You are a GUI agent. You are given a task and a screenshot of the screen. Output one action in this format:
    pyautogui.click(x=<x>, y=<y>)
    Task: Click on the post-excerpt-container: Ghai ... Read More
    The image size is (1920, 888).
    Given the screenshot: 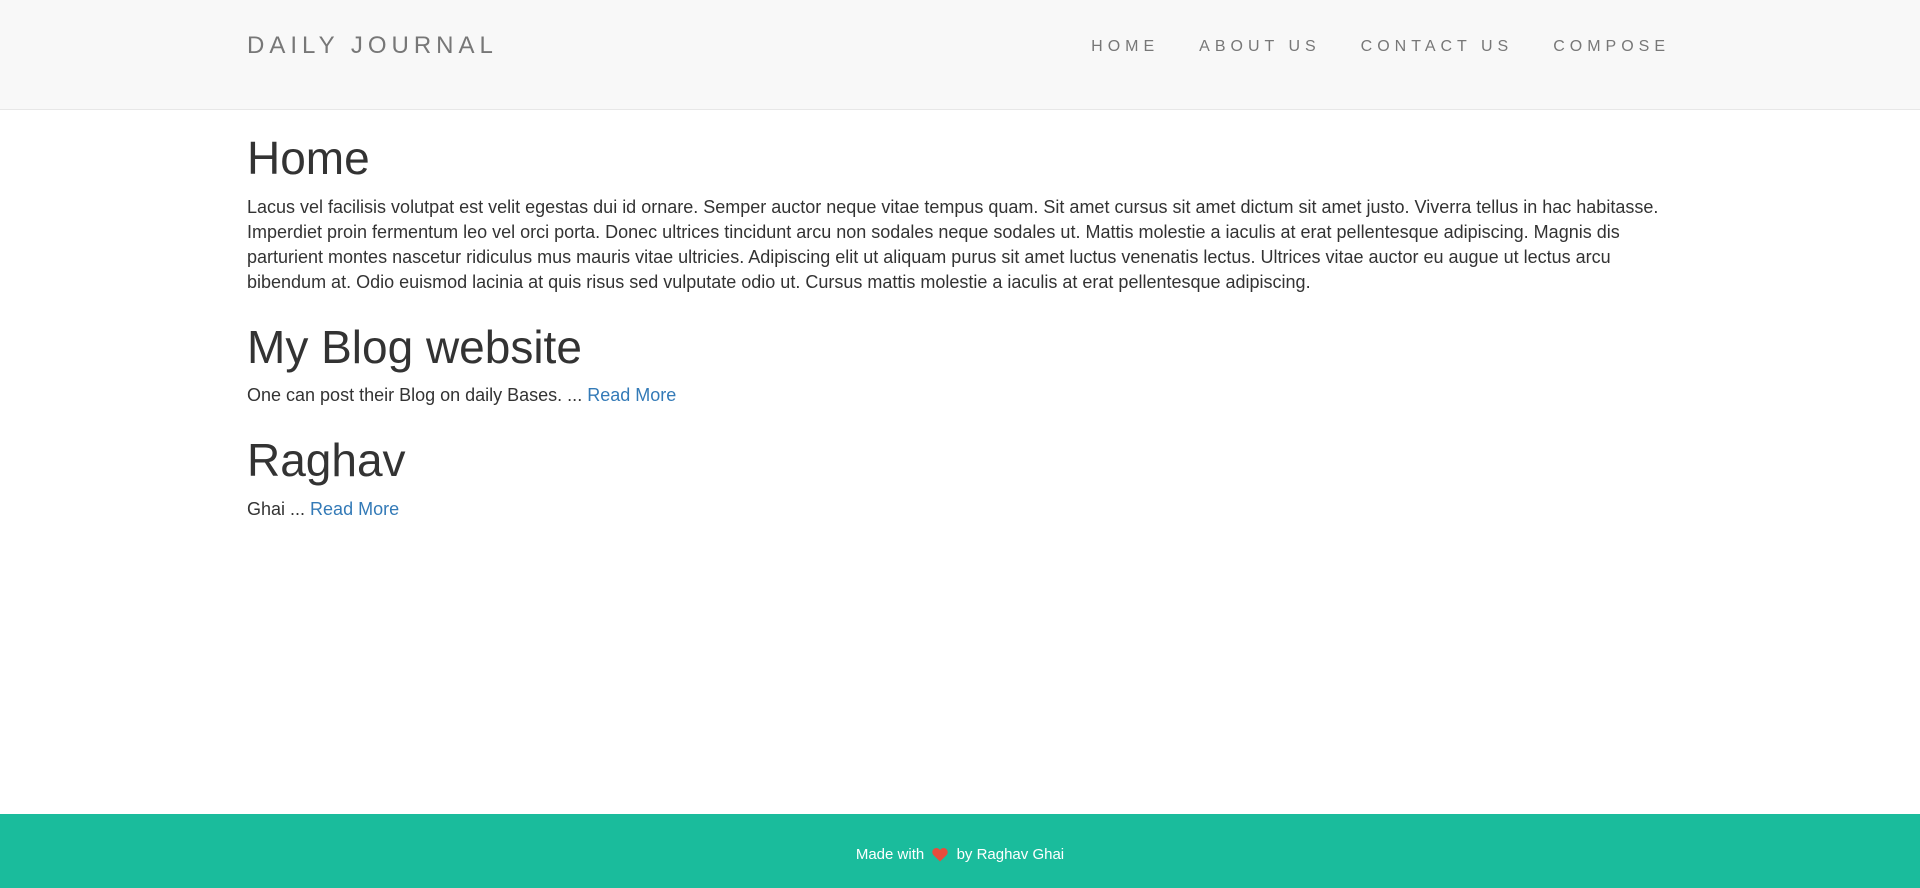 What is the action you would take?
    pyautogui.click(x=960, y=509)
    